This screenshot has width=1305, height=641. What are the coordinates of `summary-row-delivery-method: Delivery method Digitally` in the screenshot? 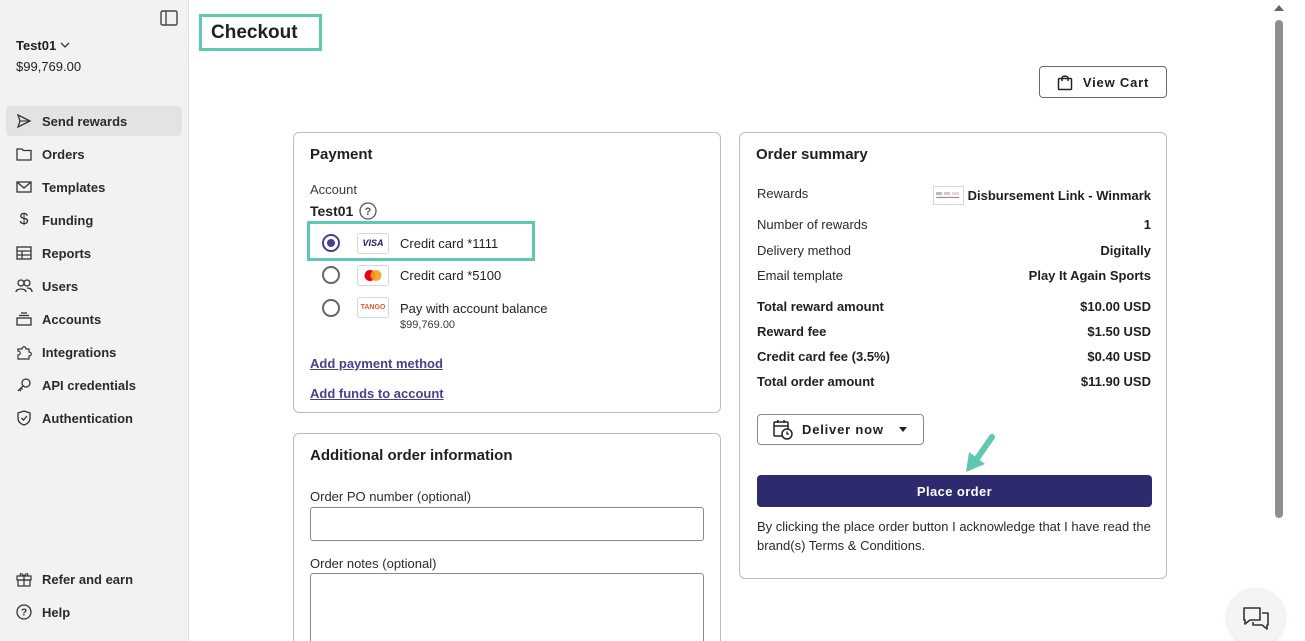 It's located at (954, 250).